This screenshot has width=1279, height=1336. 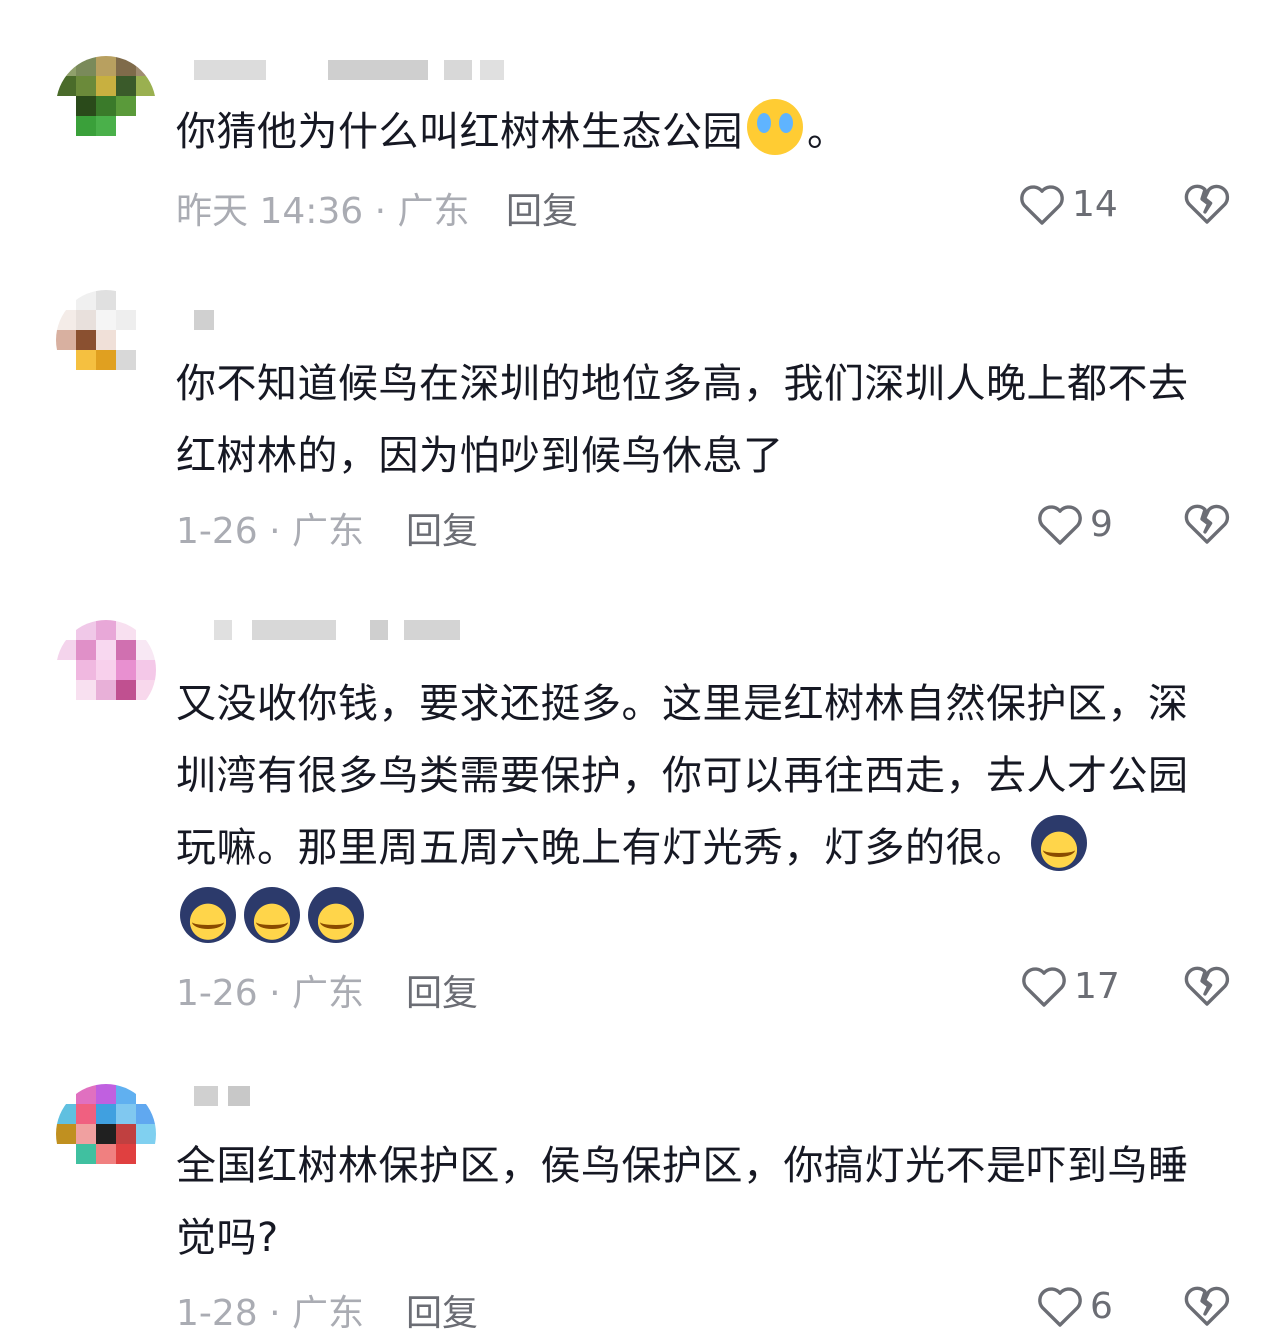 I want to click on crying-emoji-icon, so click(x=775, y=127).